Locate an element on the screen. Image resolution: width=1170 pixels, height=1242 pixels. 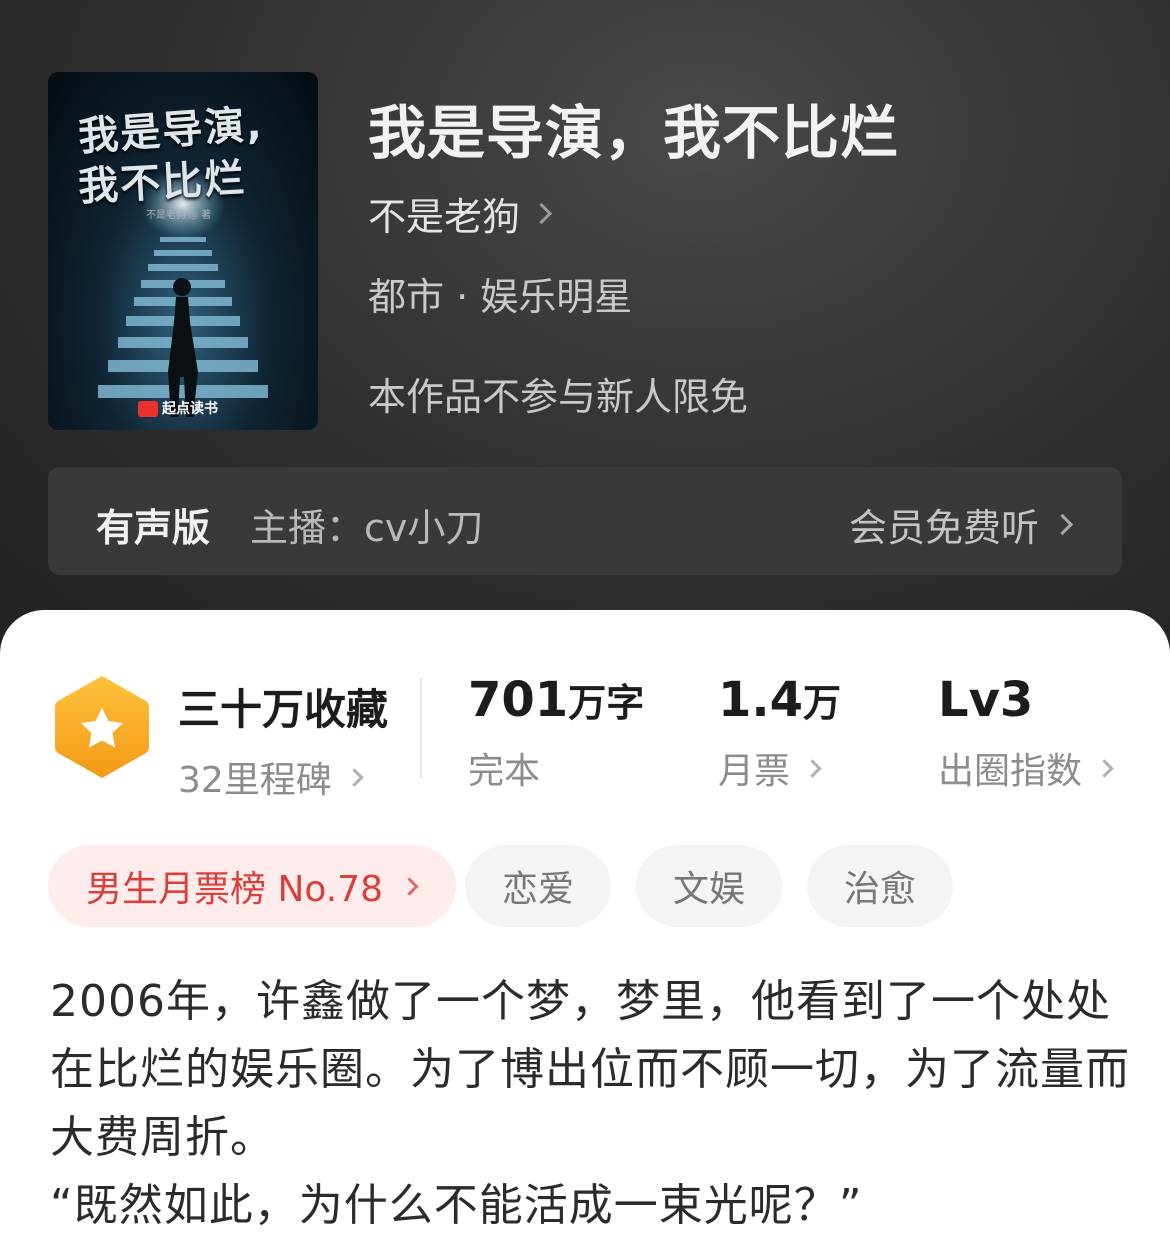
ticket-count-unit: 万 is located at coordinates (822, 703).